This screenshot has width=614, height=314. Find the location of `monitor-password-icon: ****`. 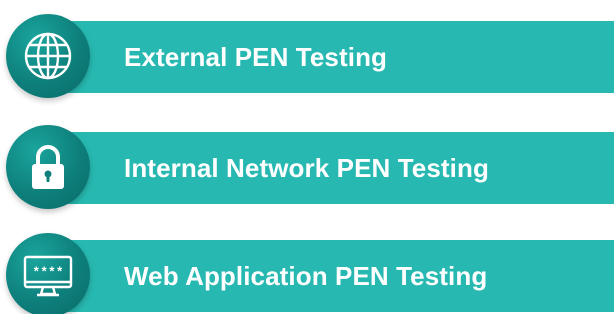

monitor-password-icon: **** is located at coordinates (48, 276).